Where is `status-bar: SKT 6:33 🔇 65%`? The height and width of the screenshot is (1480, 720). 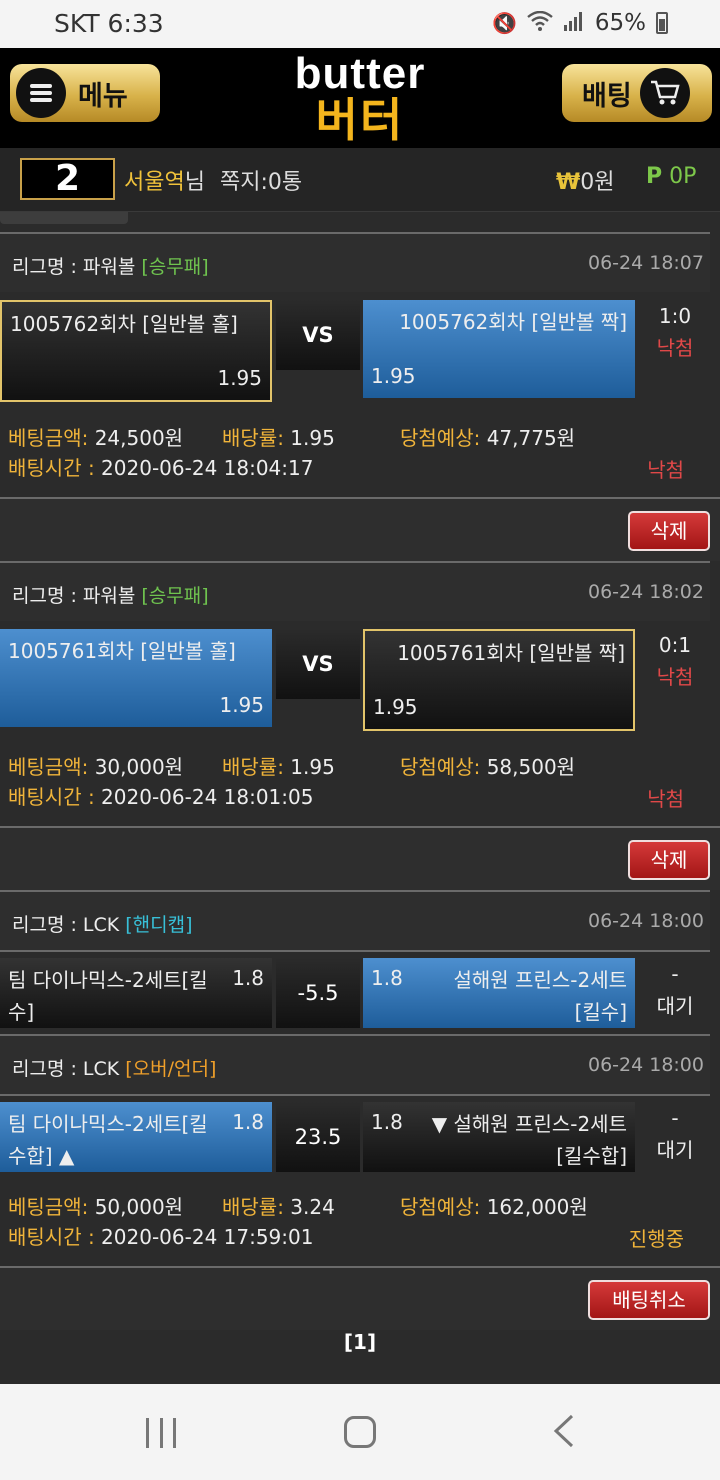 status-bar: SKT 6:33 🔇 65% is located at coordinates (360, 24).